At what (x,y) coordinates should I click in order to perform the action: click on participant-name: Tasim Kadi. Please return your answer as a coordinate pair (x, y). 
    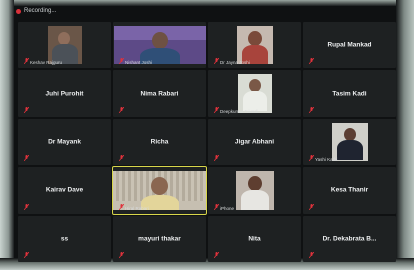
    Looking at the image, I should click on (349, 94).